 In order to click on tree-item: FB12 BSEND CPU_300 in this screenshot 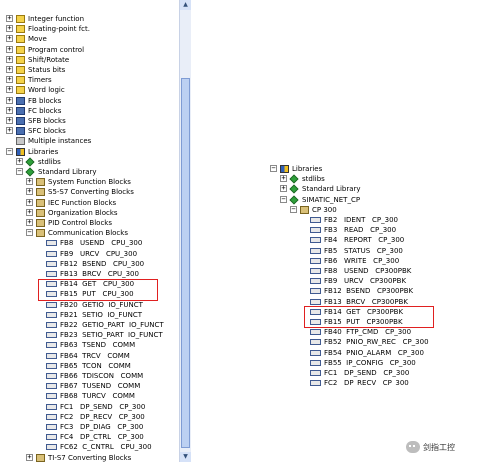, I will do `click(107, 264)`.